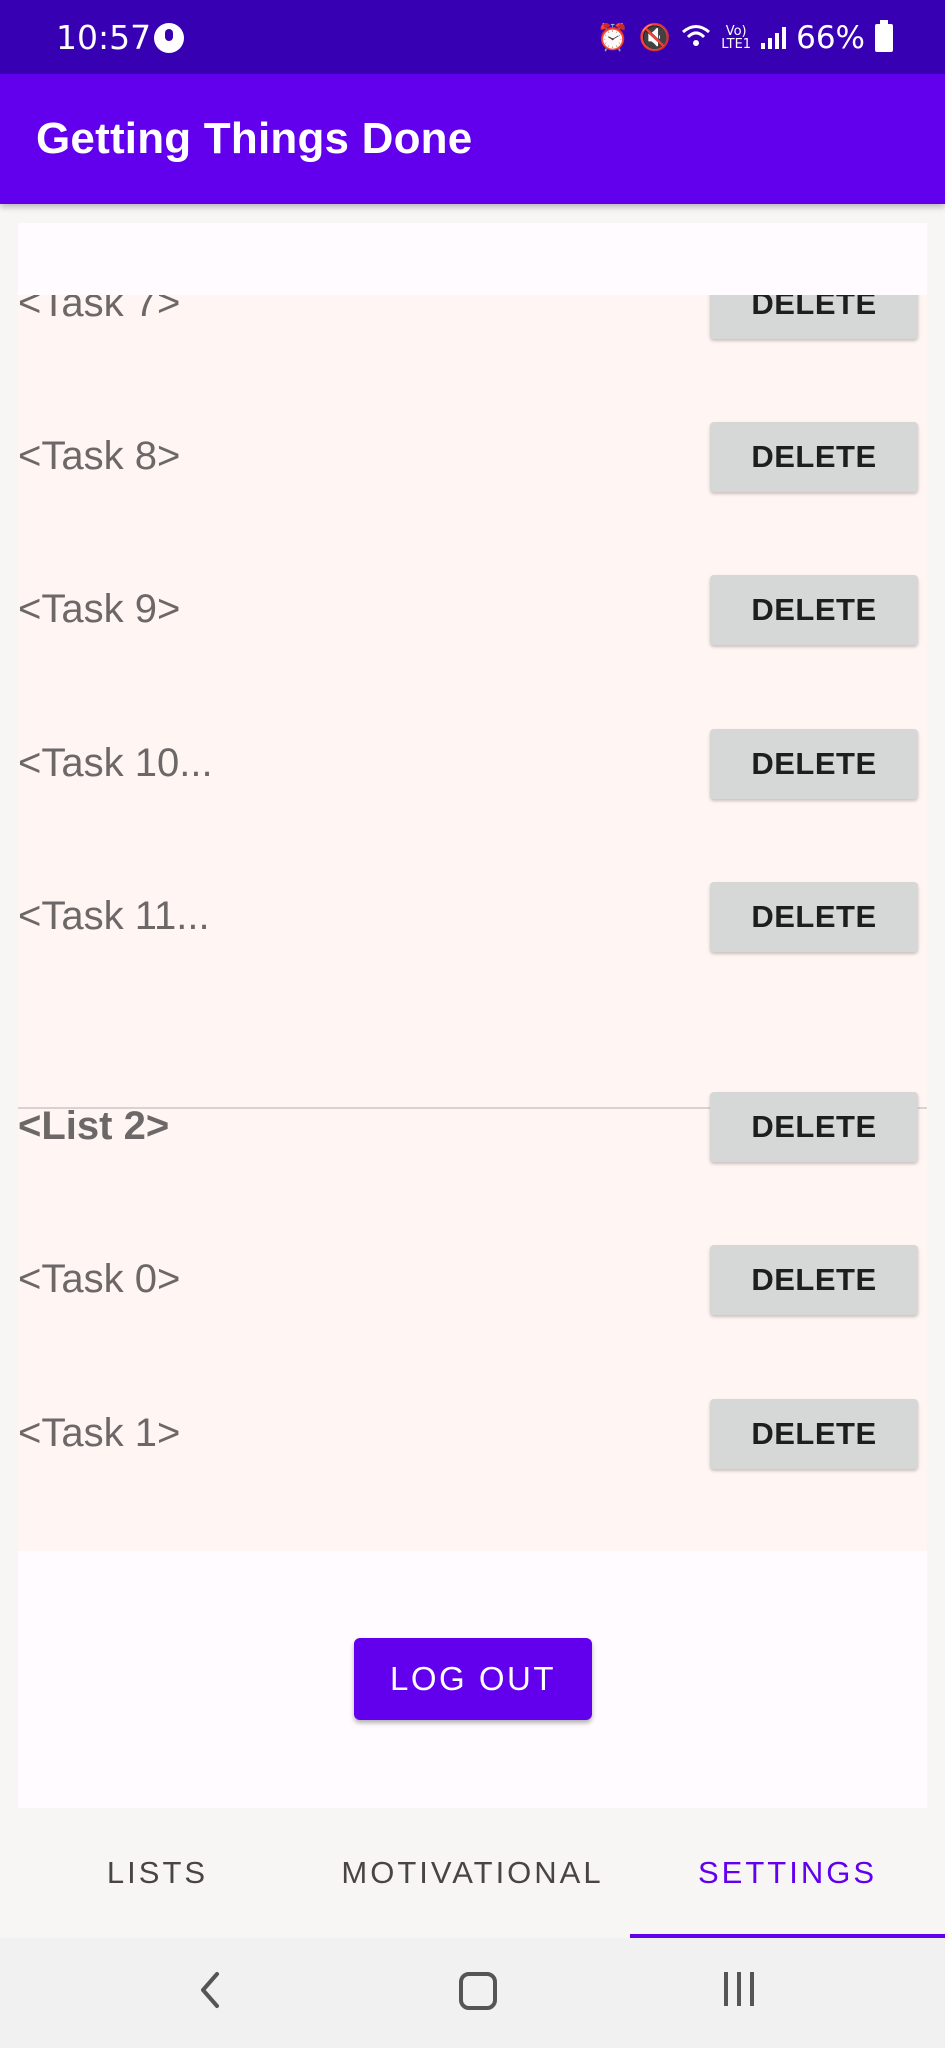  I want to click on battery-icon, so click(884, 36).